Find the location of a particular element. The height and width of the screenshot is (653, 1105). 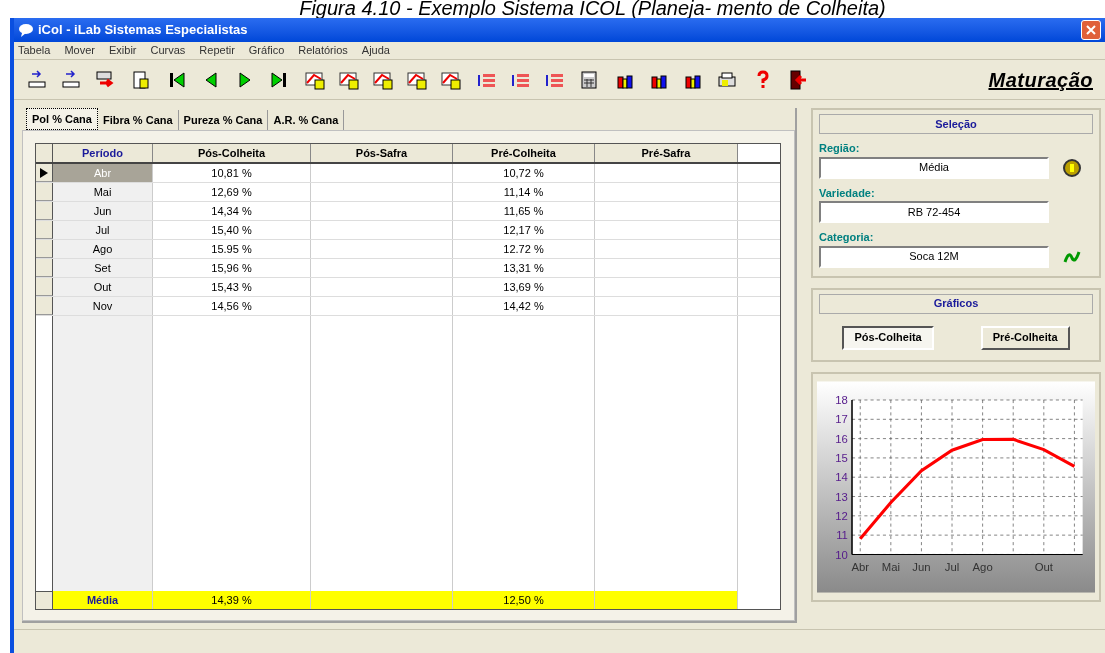

y-tick-label: 16 is located at coordinates (841, 438).